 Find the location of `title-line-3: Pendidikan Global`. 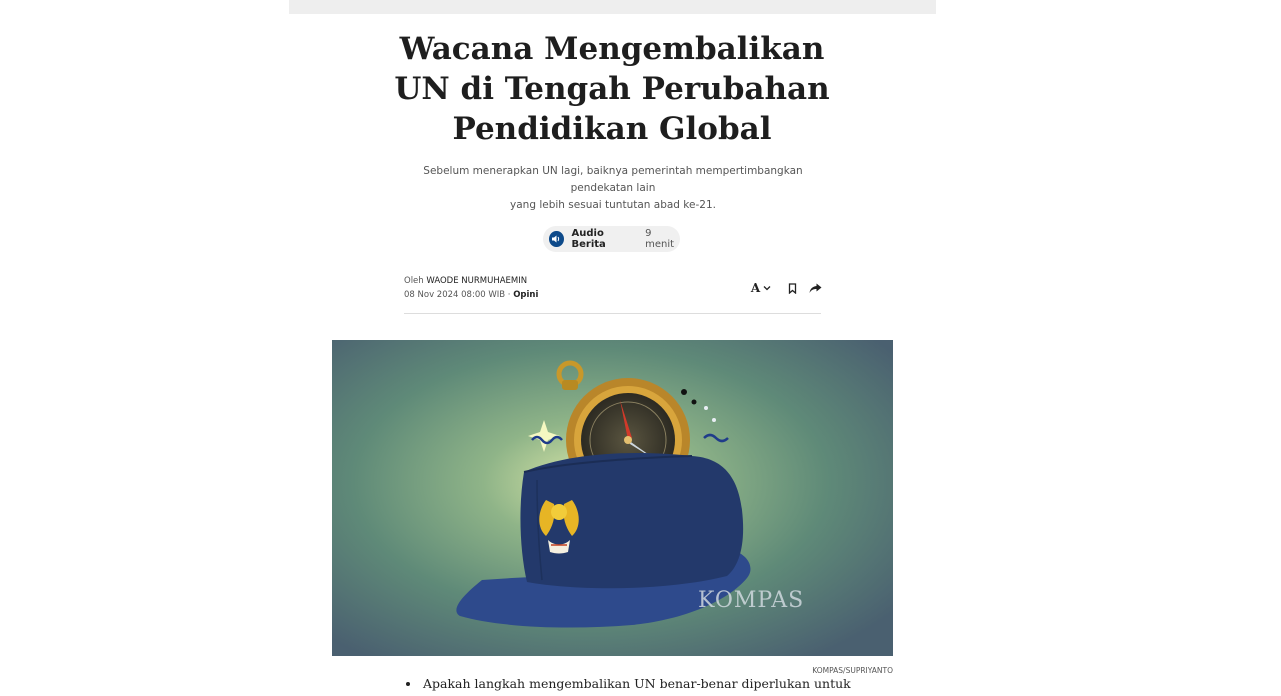

title-line-3: Pendidikan Global is located at coordinates (612, 129).